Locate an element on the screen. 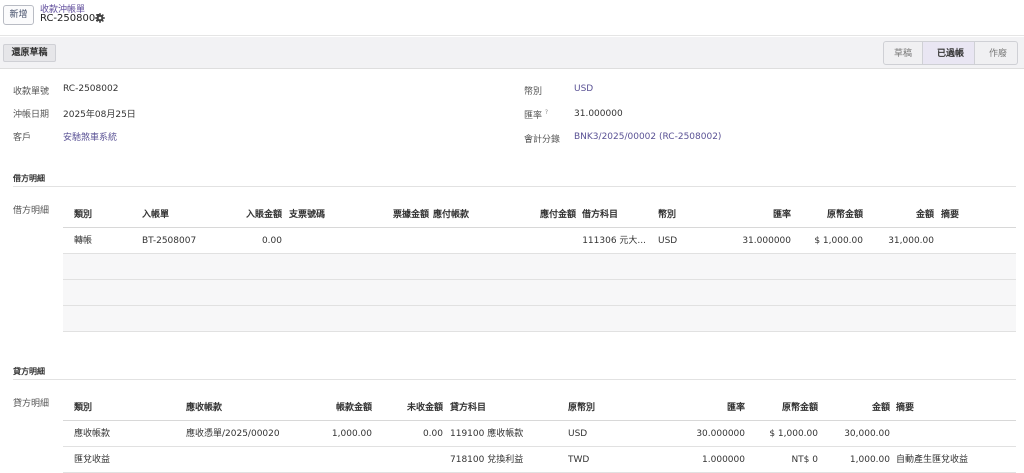 The image size is (1024, 473). column-header: 未收金額 is located at coordinates (408, 408).